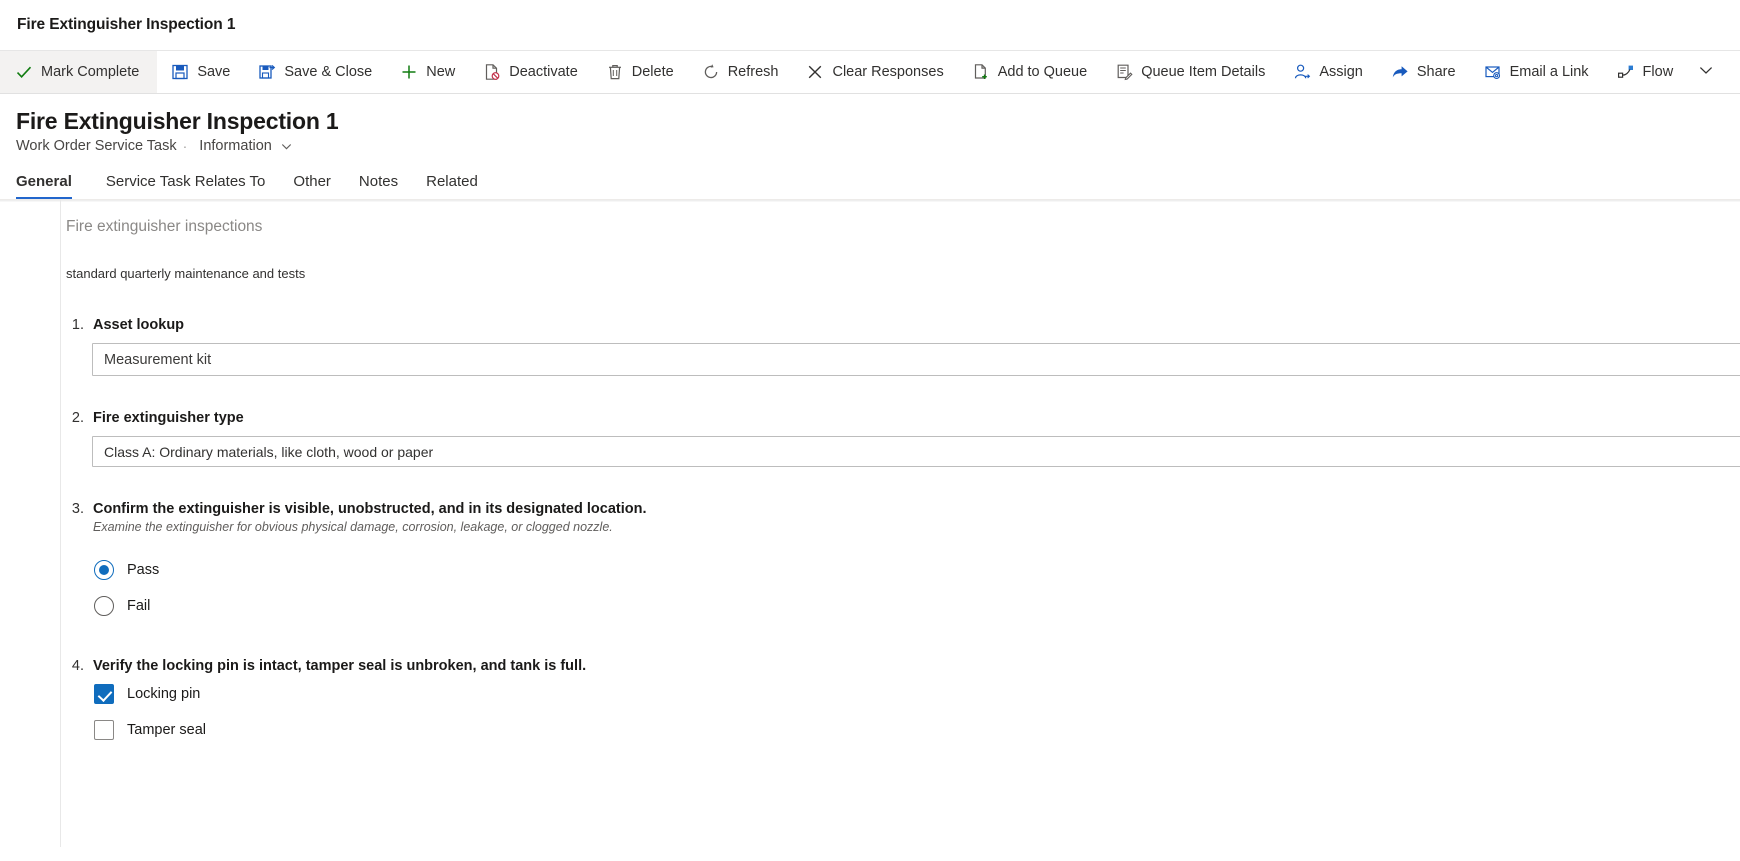  What do you see at coordinates (916, 359) in the screenshot?
I see `asset-lookup-input` at bounding box center [916, 359].